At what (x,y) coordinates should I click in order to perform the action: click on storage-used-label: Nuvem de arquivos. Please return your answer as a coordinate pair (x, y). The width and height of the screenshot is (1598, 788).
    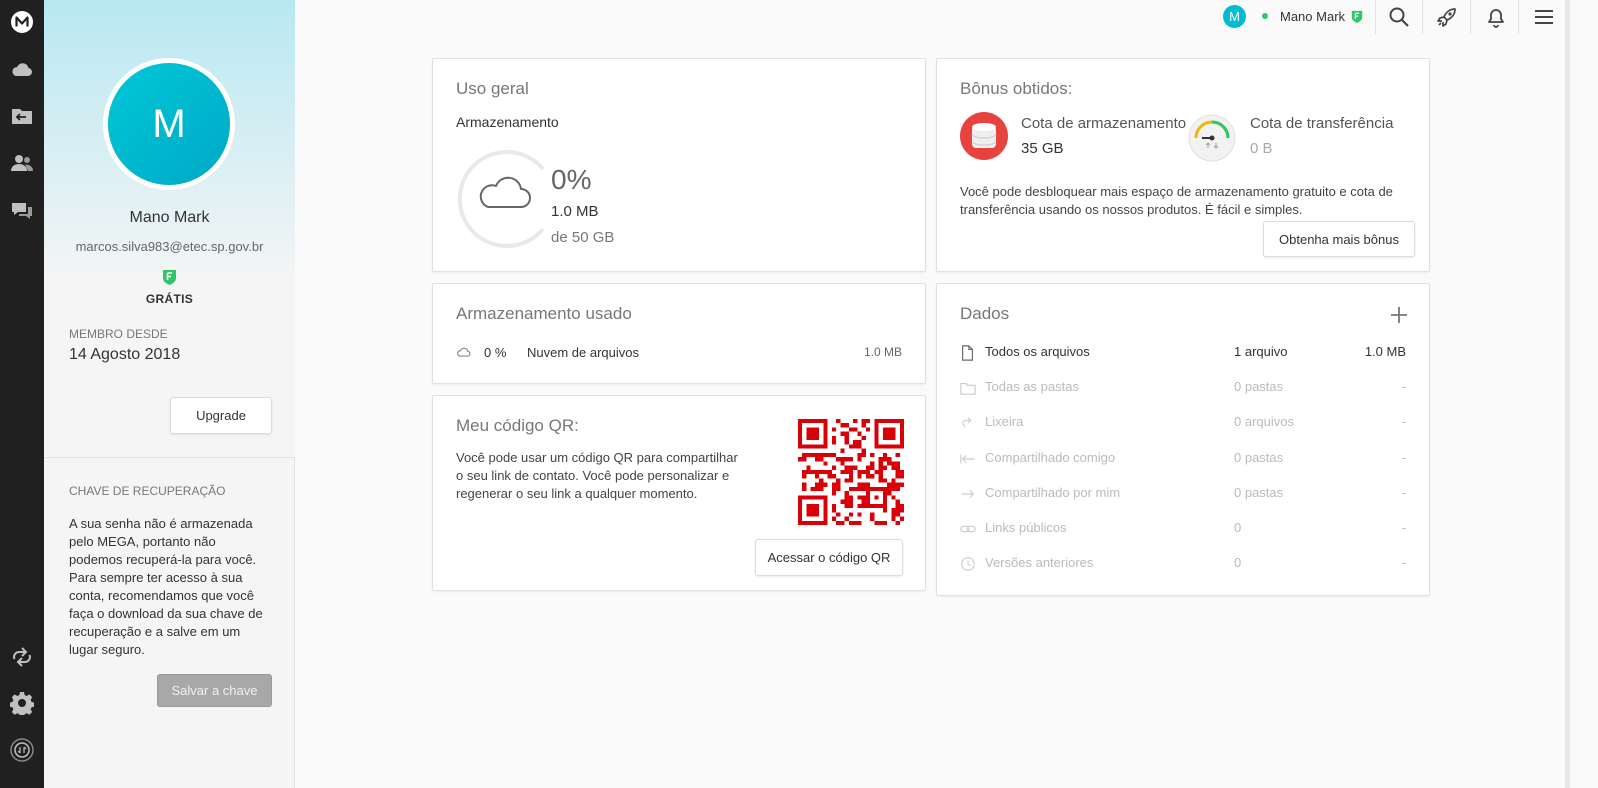
    Looking at the image, I should click on (583, 352).